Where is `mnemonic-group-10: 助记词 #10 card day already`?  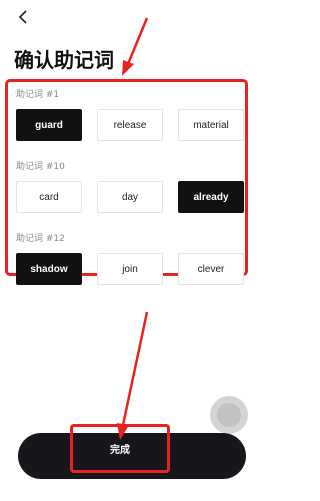
mnemonic-group-10: 助记词 #10 card day already is located at coordinates (130, 186).